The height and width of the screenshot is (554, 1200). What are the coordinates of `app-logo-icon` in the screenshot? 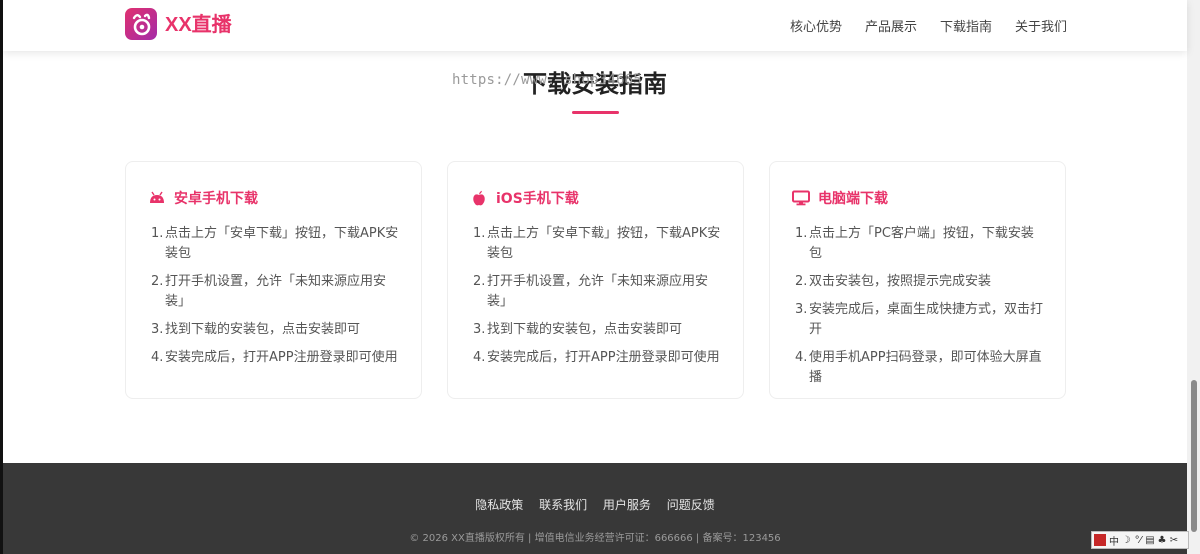 It's located at (141, 24).